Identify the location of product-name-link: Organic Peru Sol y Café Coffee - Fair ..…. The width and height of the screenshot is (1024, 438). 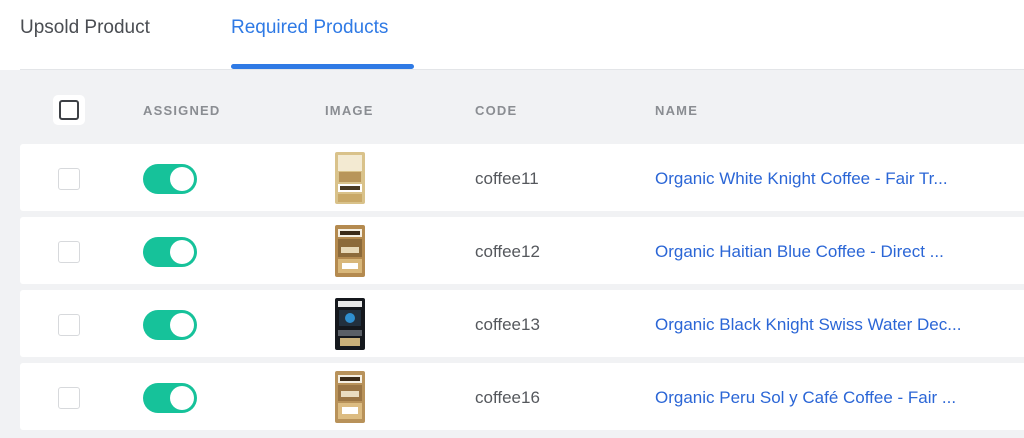
(805, 398).